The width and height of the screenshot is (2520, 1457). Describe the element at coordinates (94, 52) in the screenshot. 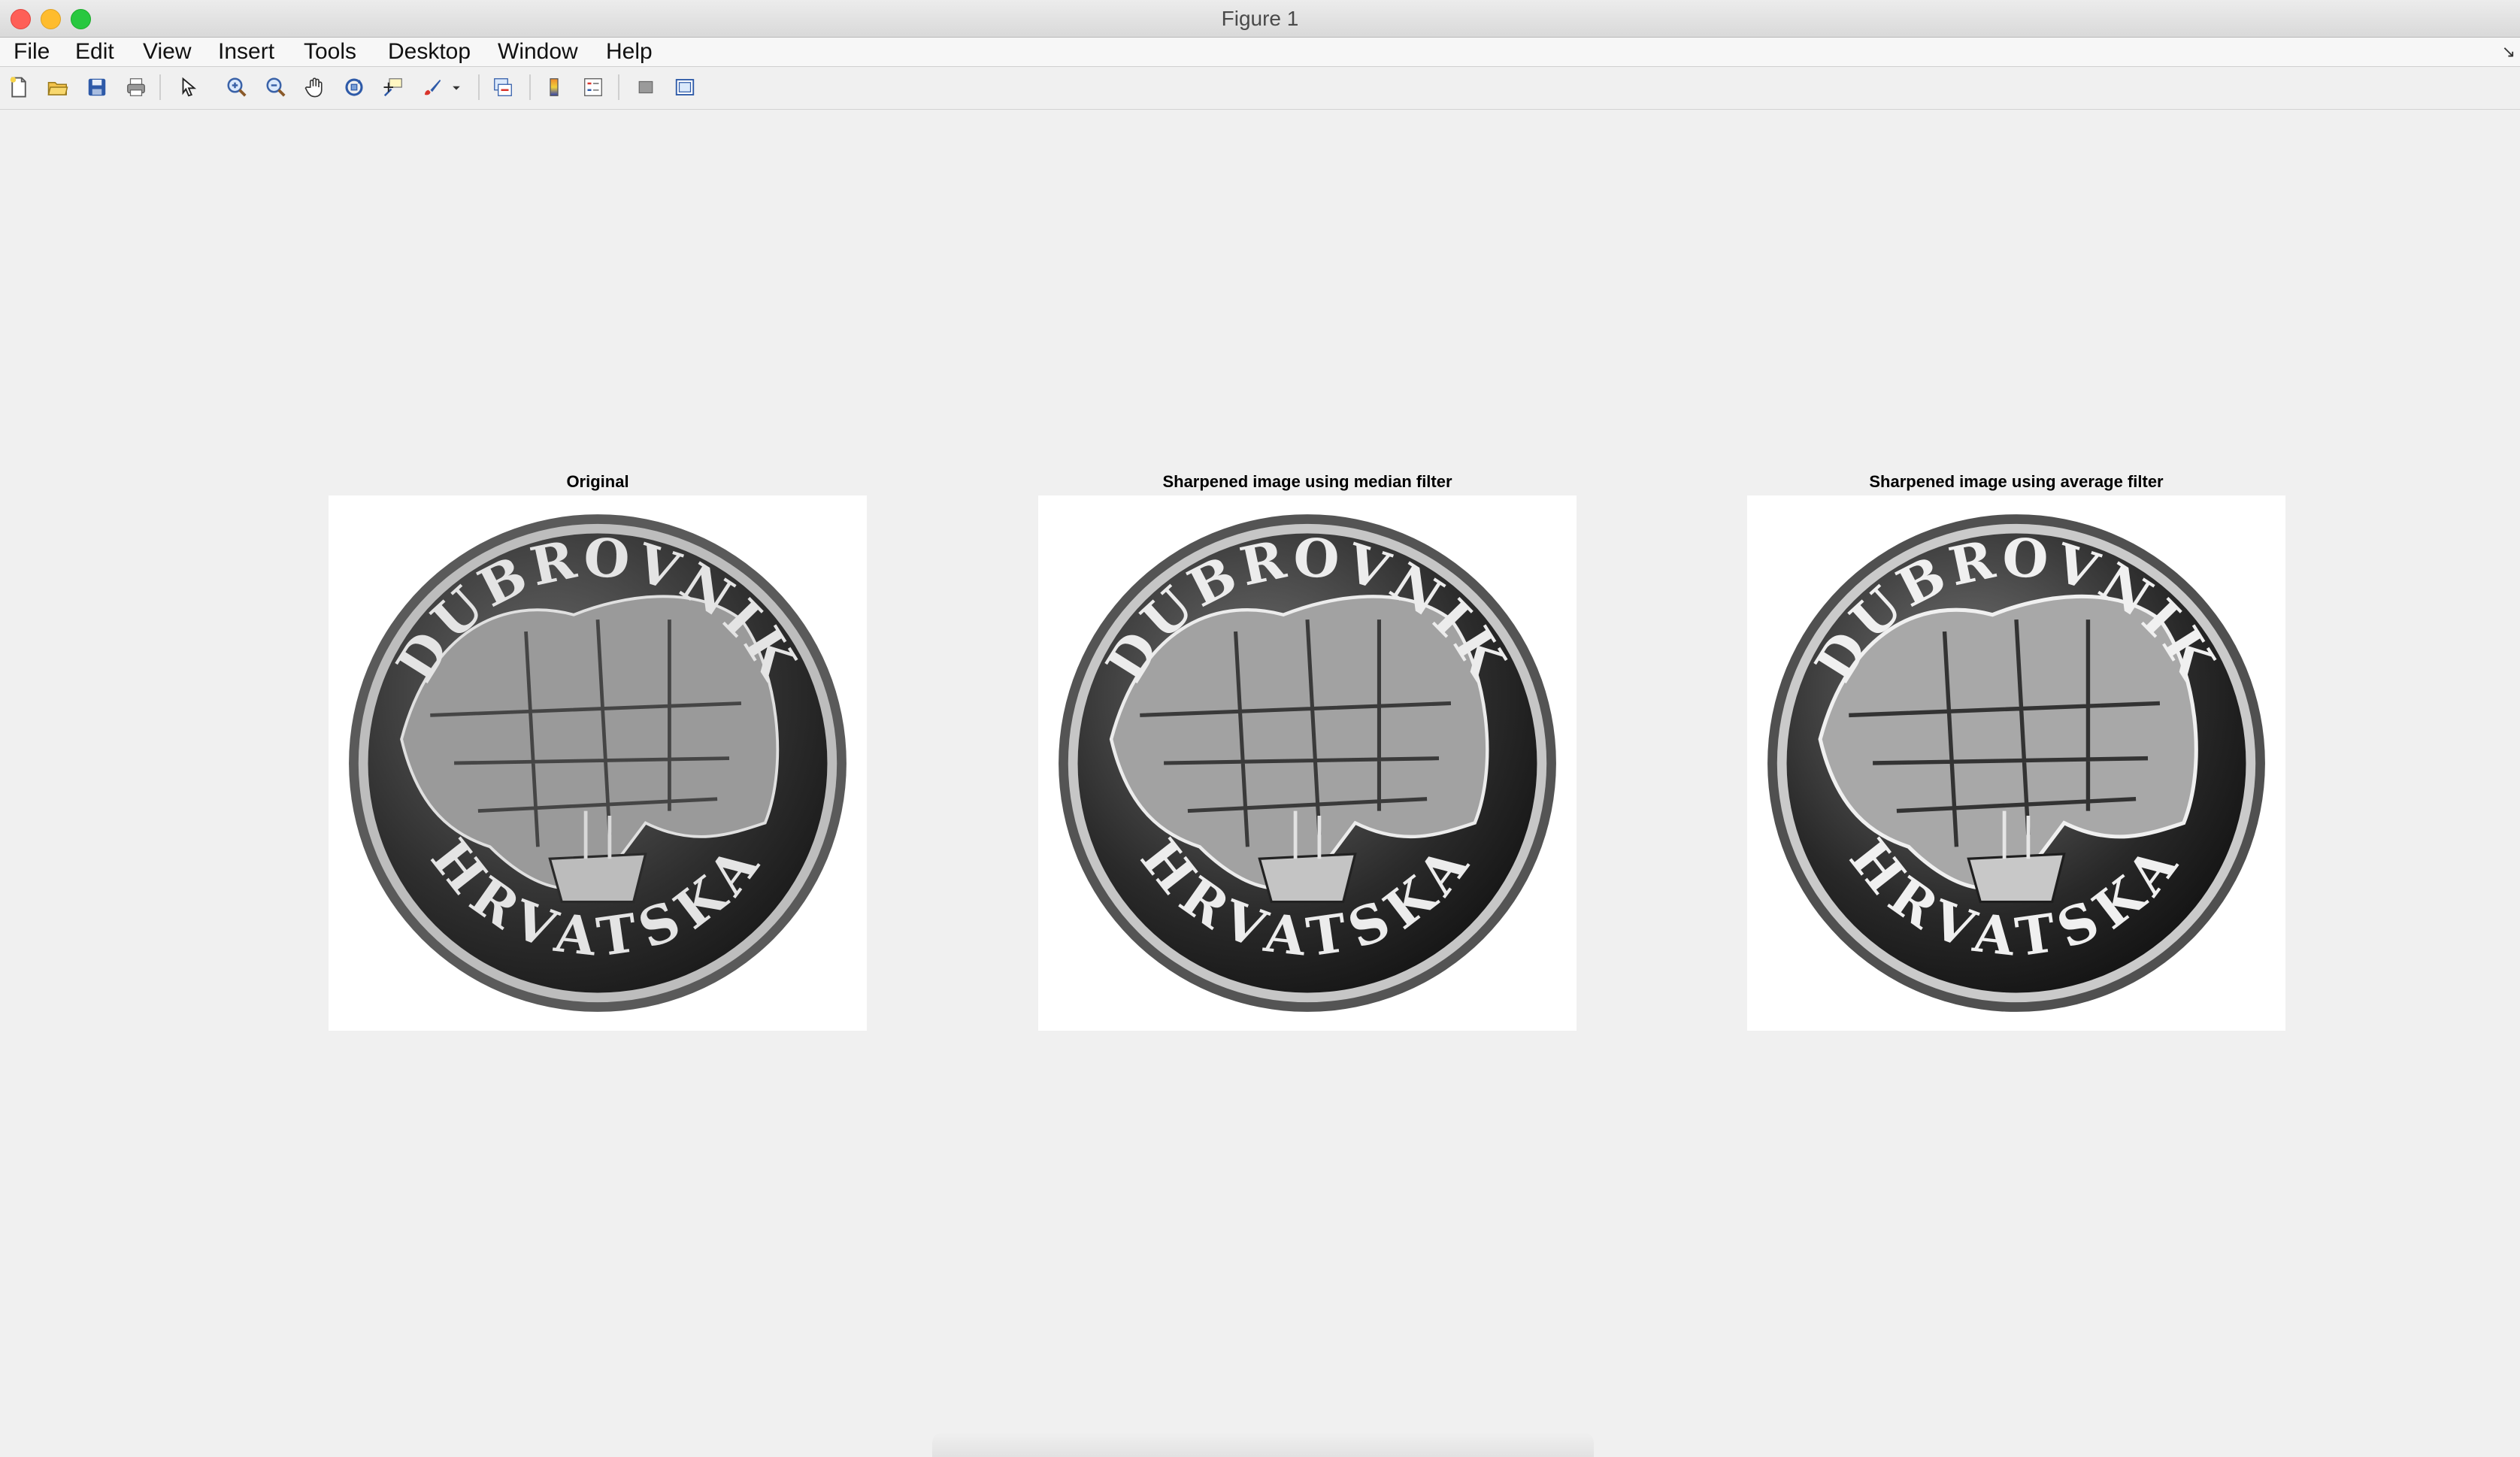

I see `menu-edit: Edit` at that location.